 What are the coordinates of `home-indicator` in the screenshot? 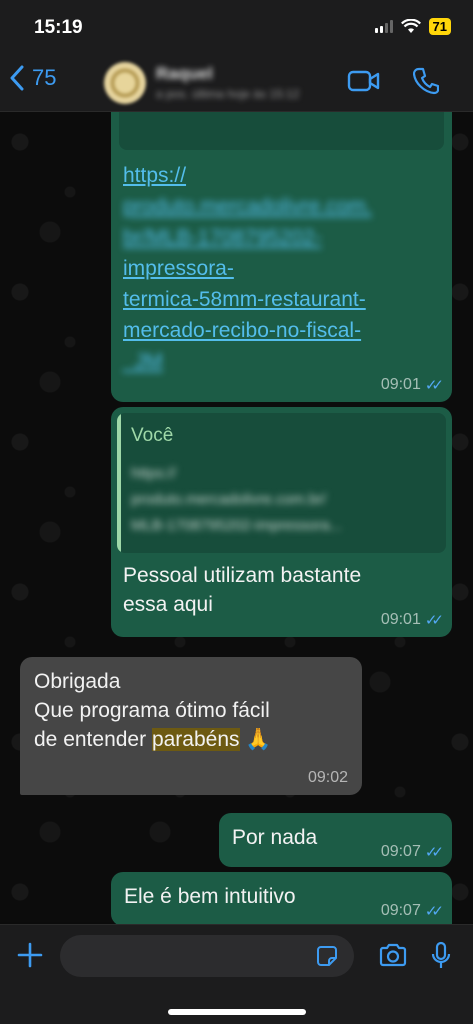 It's located at (237, 1012).